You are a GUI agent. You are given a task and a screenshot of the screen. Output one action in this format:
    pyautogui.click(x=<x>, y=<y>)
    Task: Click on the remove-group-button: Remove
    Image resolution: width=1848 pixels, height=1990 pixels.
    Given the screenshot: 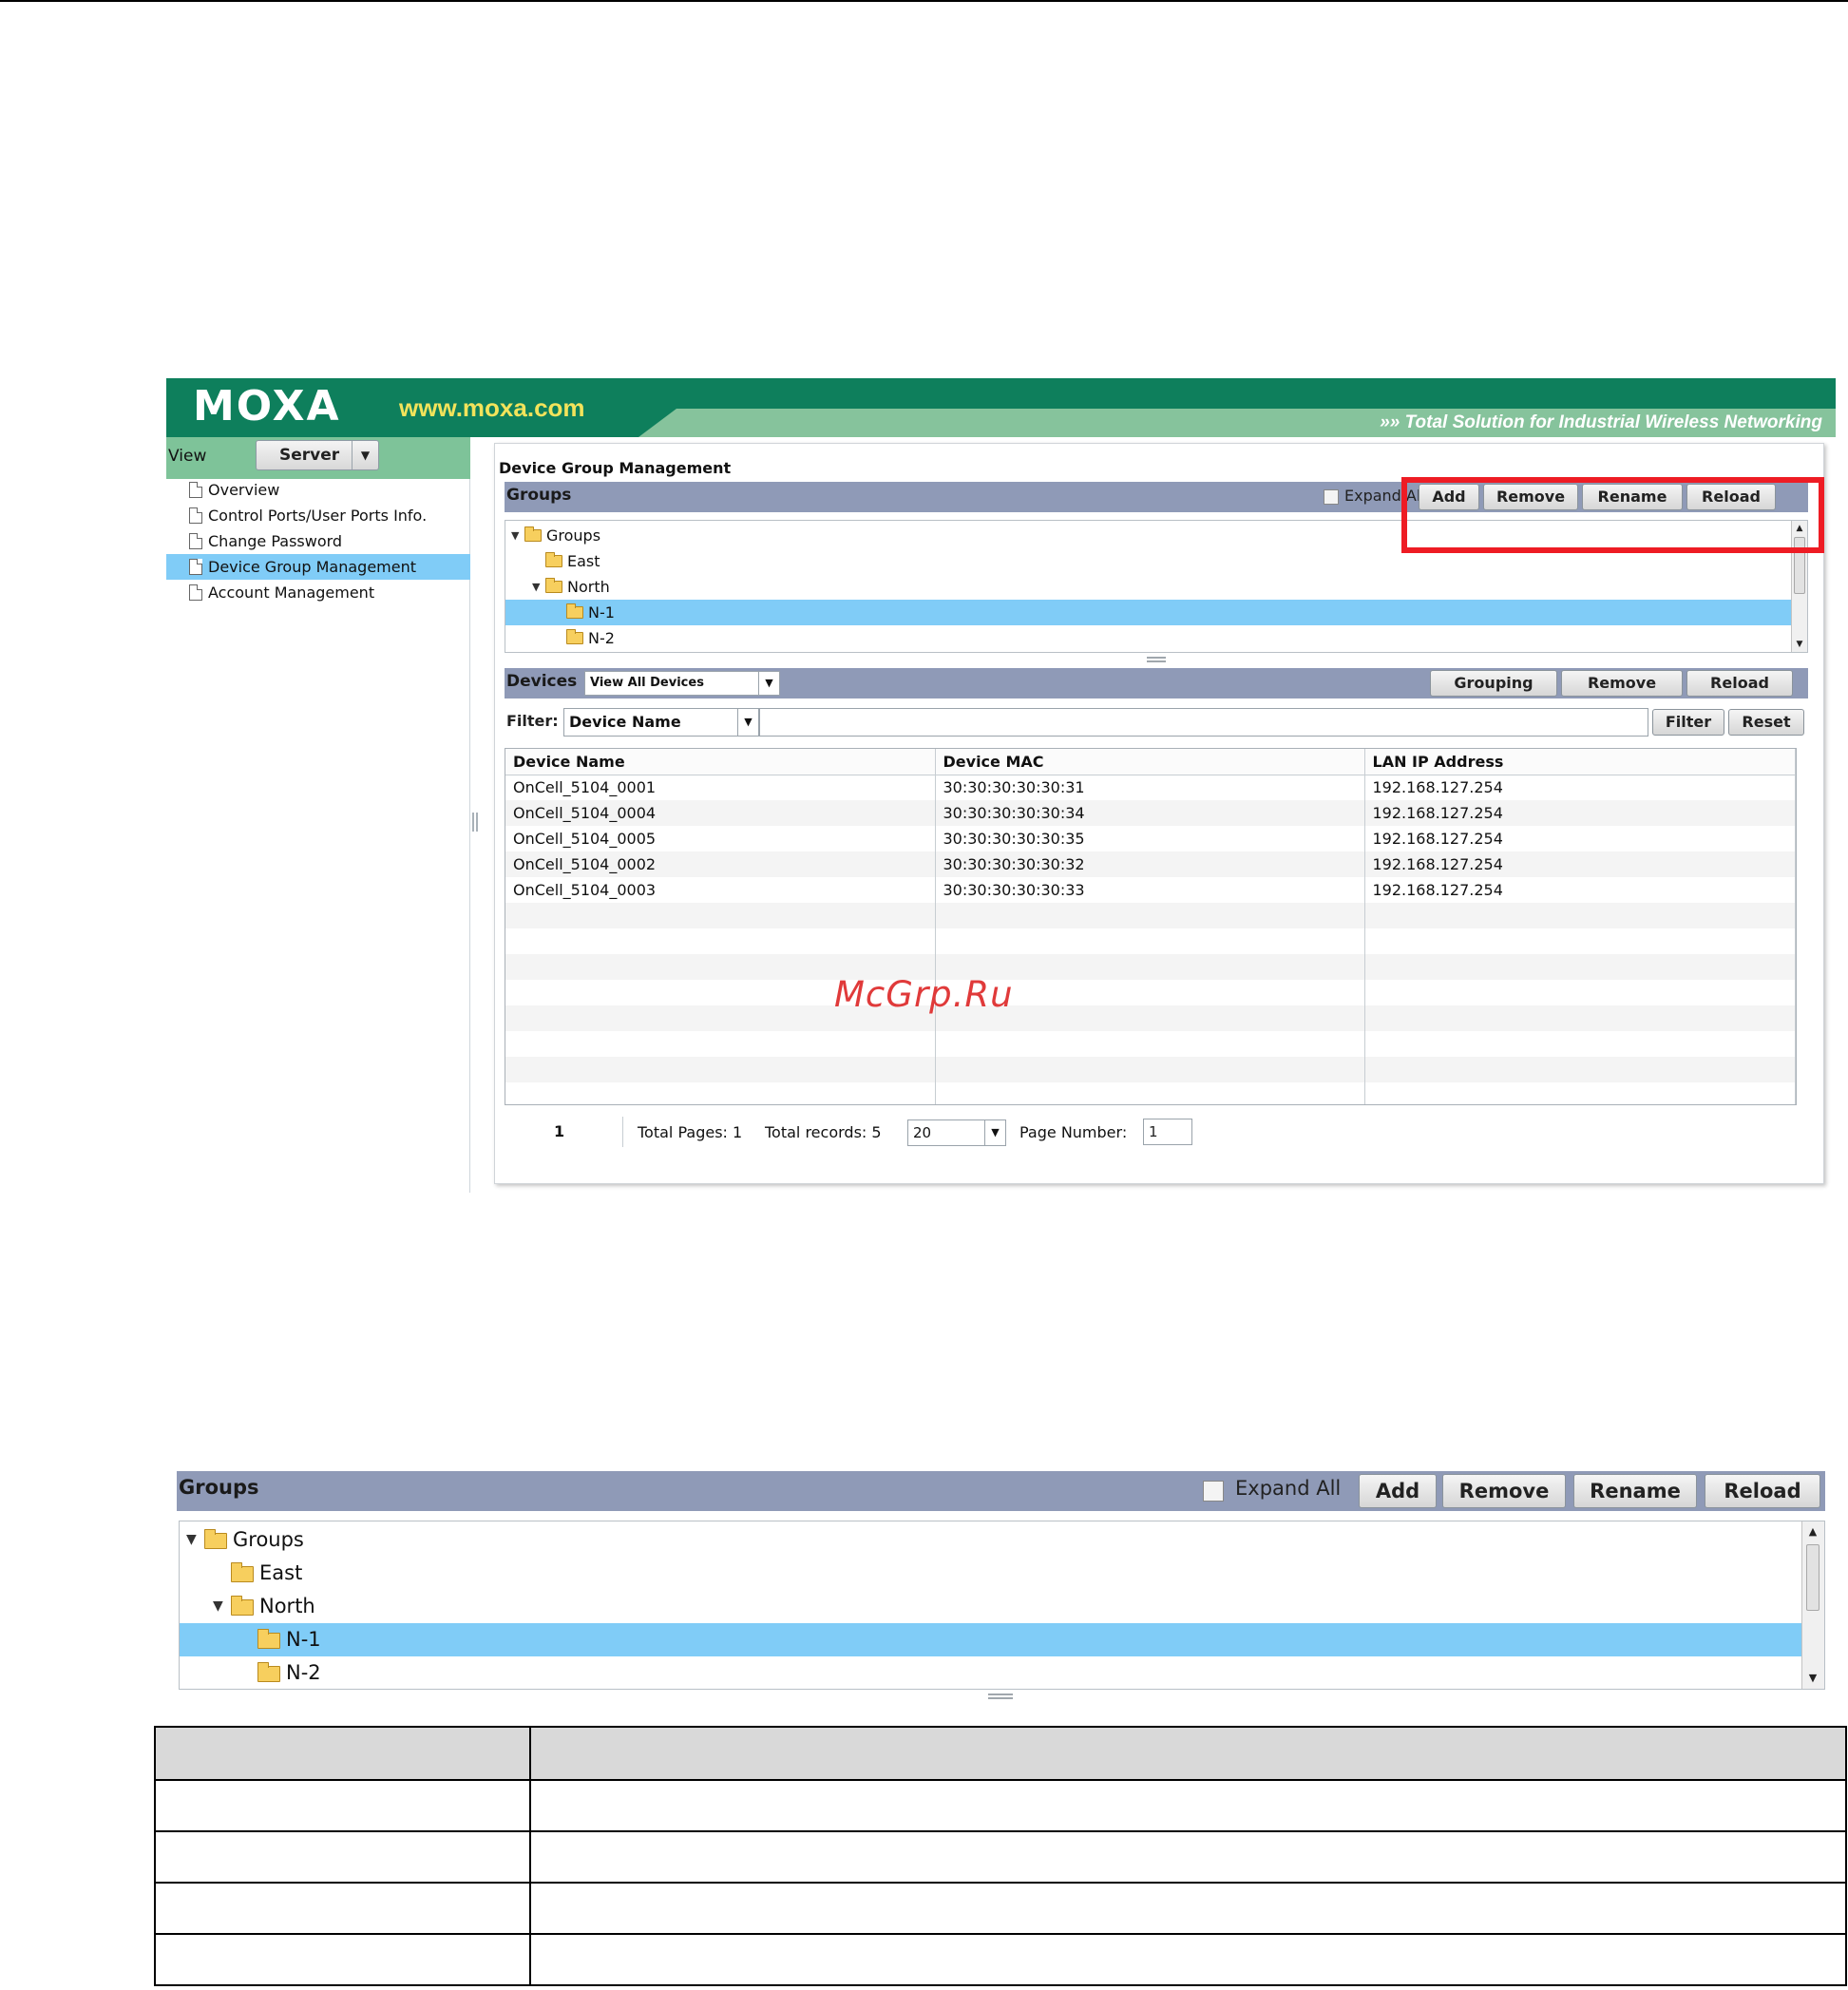 What is the action you would take?
    pyautogui.click(x=1504, y=1491)
    